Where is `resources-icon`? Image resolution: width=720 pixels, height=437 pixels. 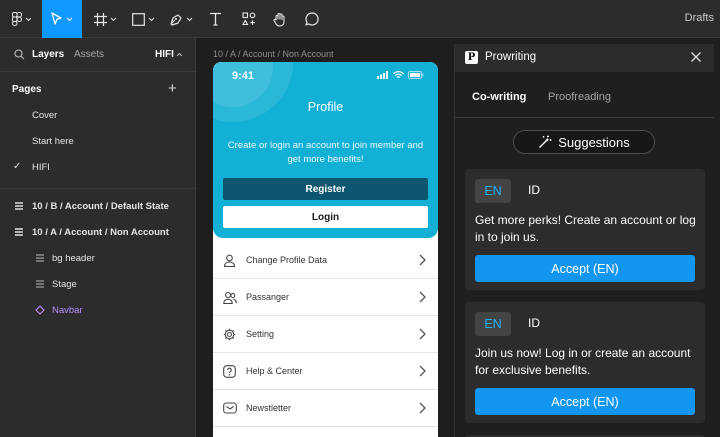
resources-icon is located at coordinates (249, 19).